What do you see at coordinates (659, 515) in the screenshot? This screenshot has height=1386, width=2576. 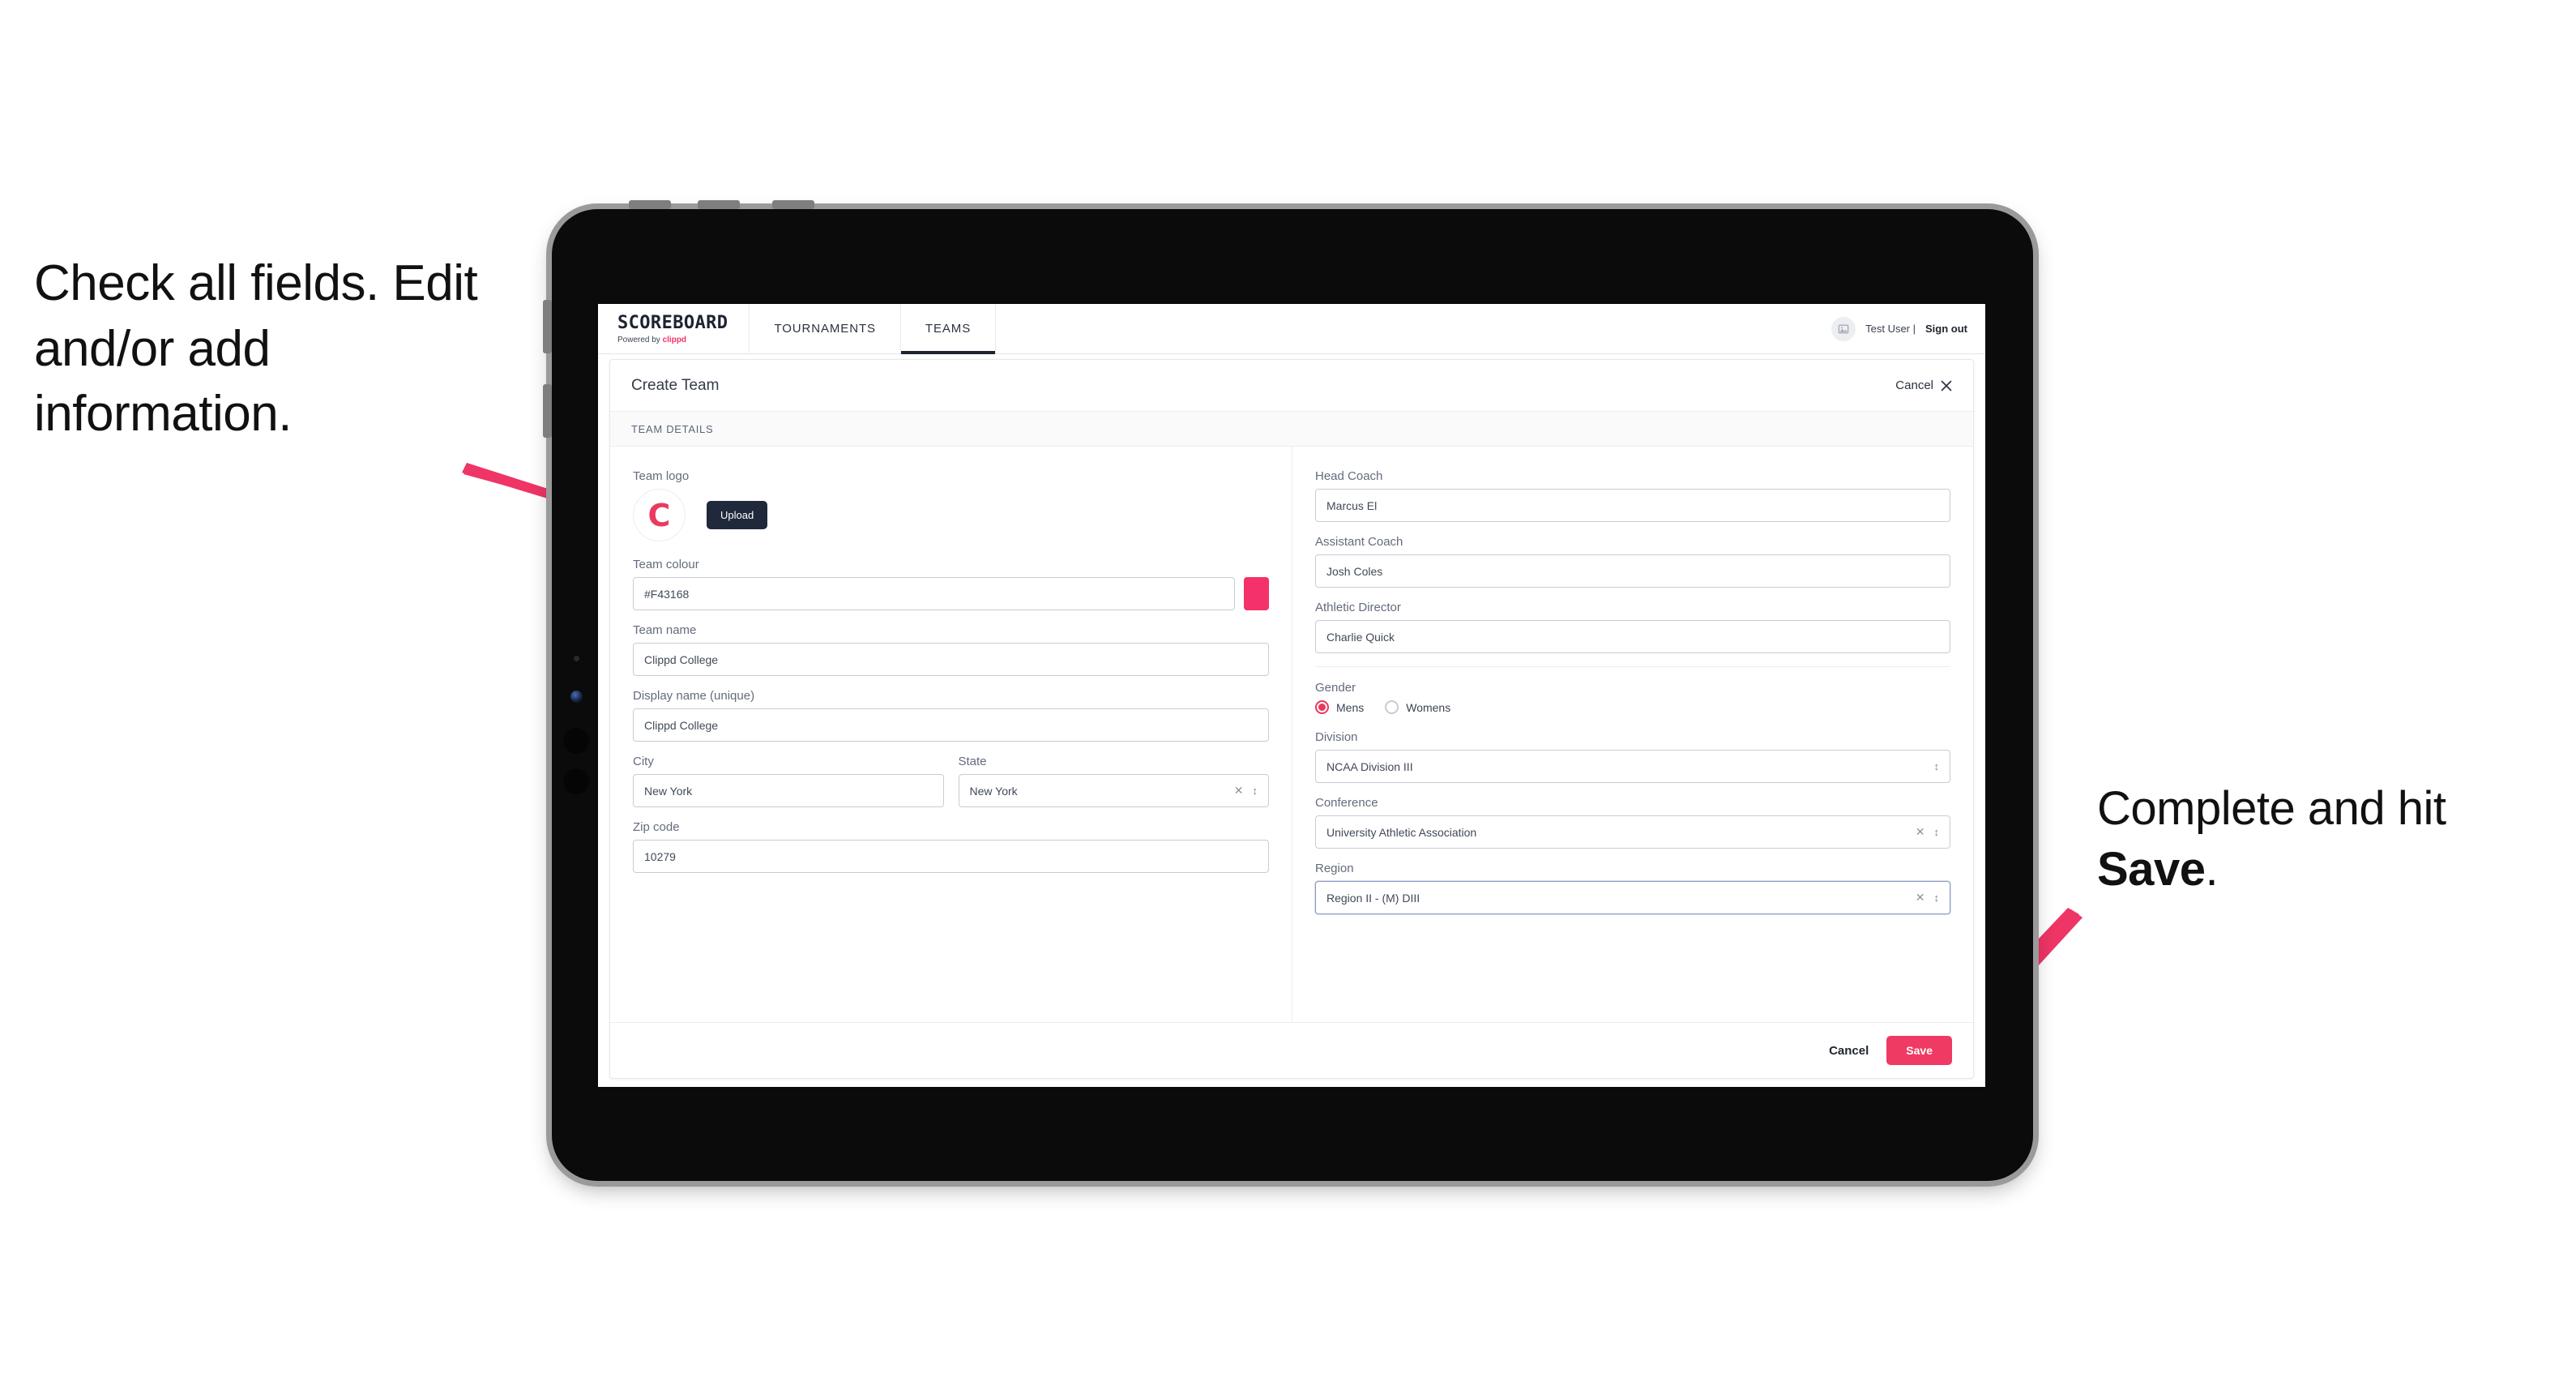 I see `team-logo-preview: C` at bounding box center [659, 515].